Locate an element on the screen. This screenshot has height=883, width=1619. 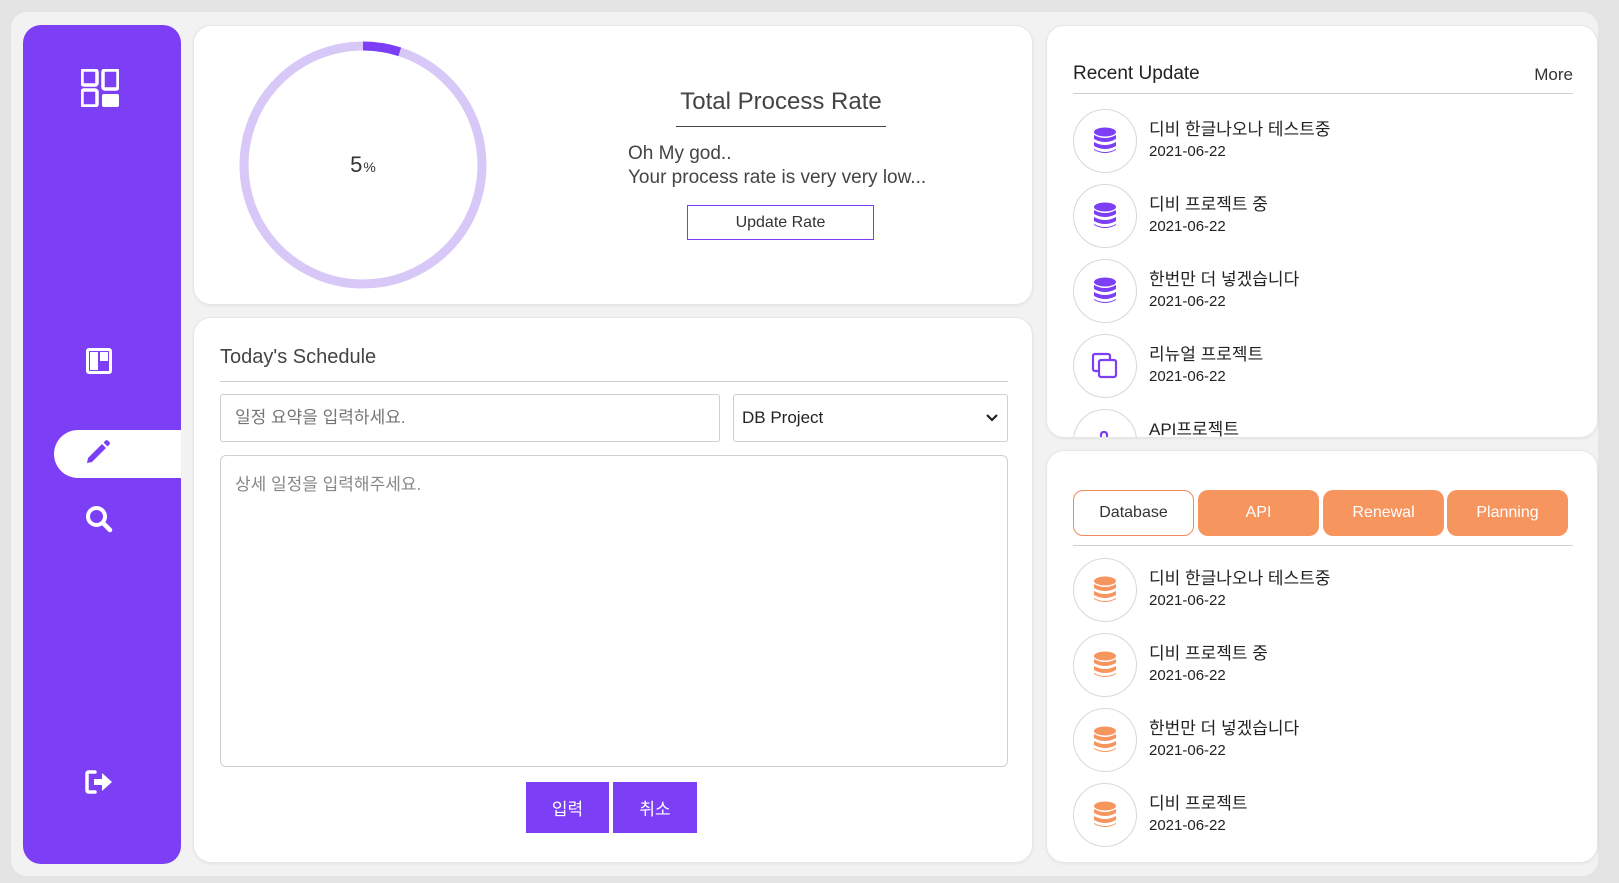
recent-update-title: Recent Update is located at coordinates (1136, 73).